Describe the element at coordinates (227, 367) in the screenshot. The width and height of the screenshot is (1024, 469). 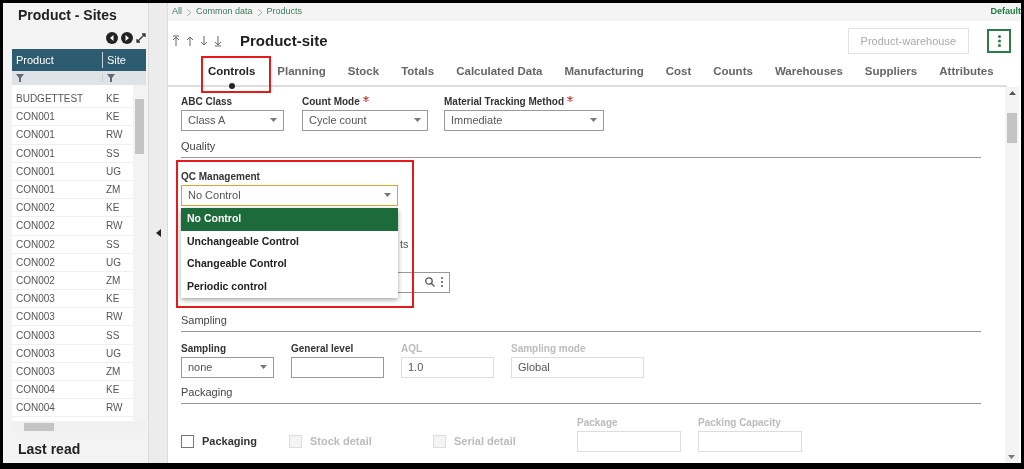
I see `select-field: none` at that location.